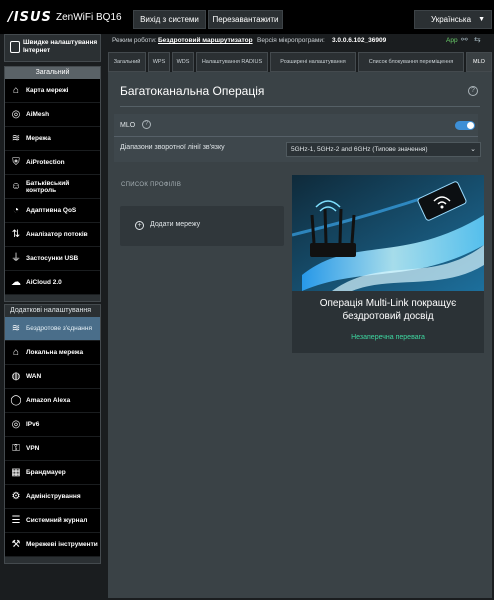  I want to click on tab-mlo: MLO, so click(479, 62).